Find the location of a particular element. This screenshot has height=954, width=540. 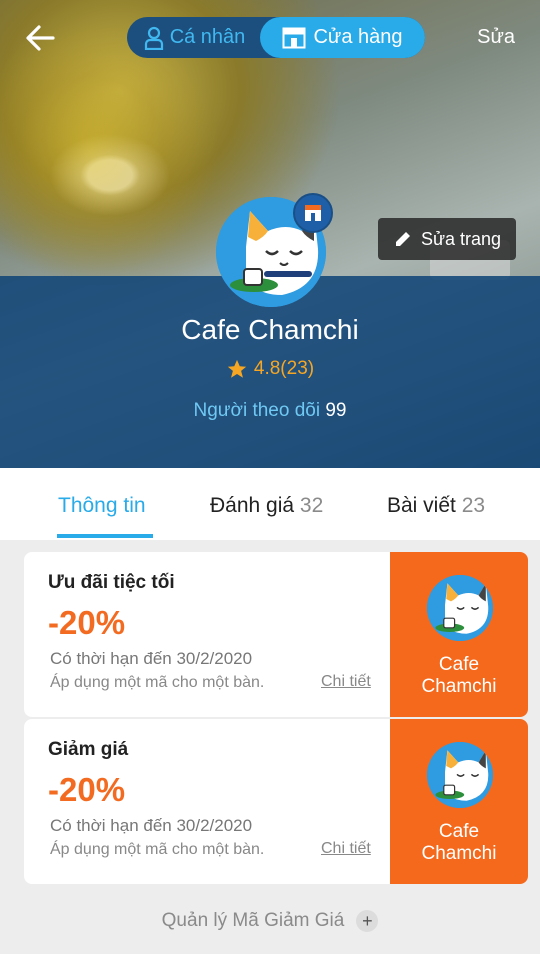

tab-reviews-count: 32 is located at coordinates (311, 505).